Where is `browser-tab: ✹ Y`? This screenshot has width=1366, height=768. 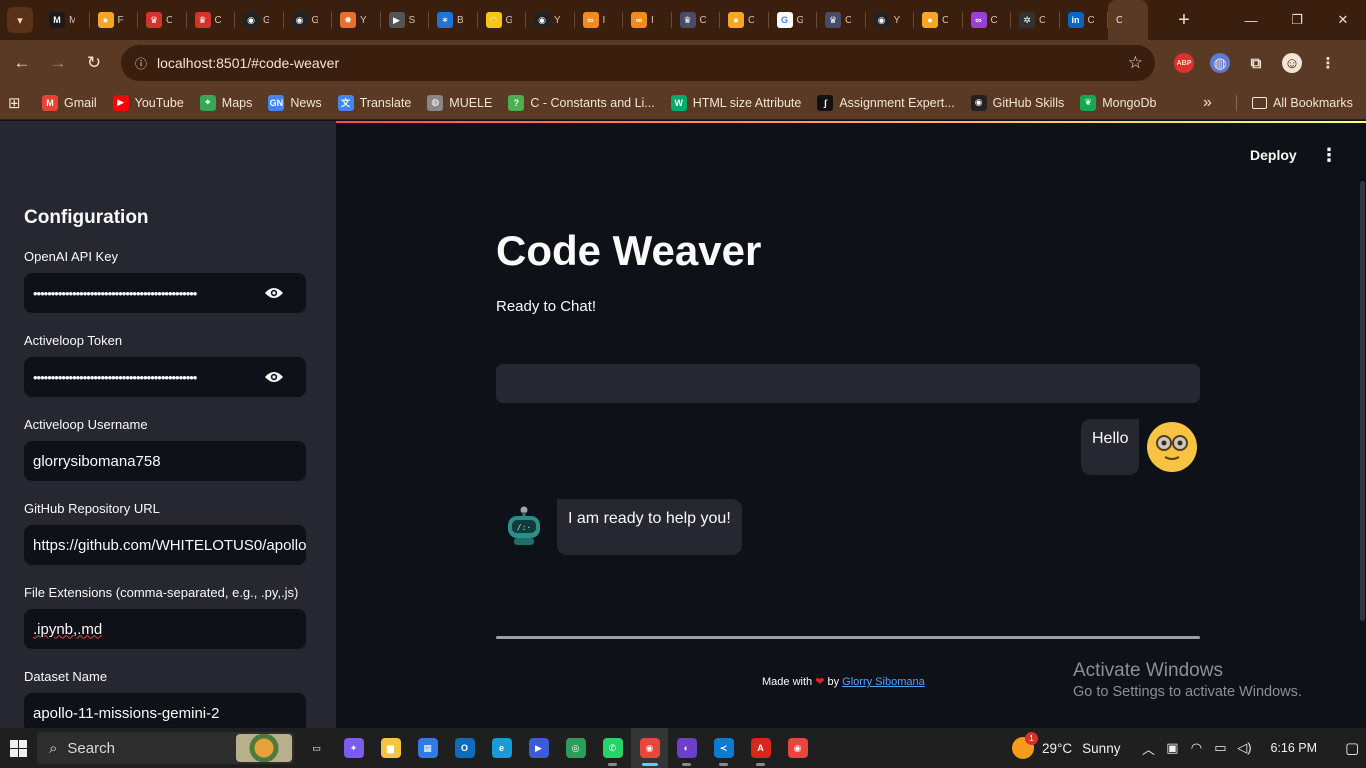
browser-tab: ✹ Y is located at coordinates (356, 20).